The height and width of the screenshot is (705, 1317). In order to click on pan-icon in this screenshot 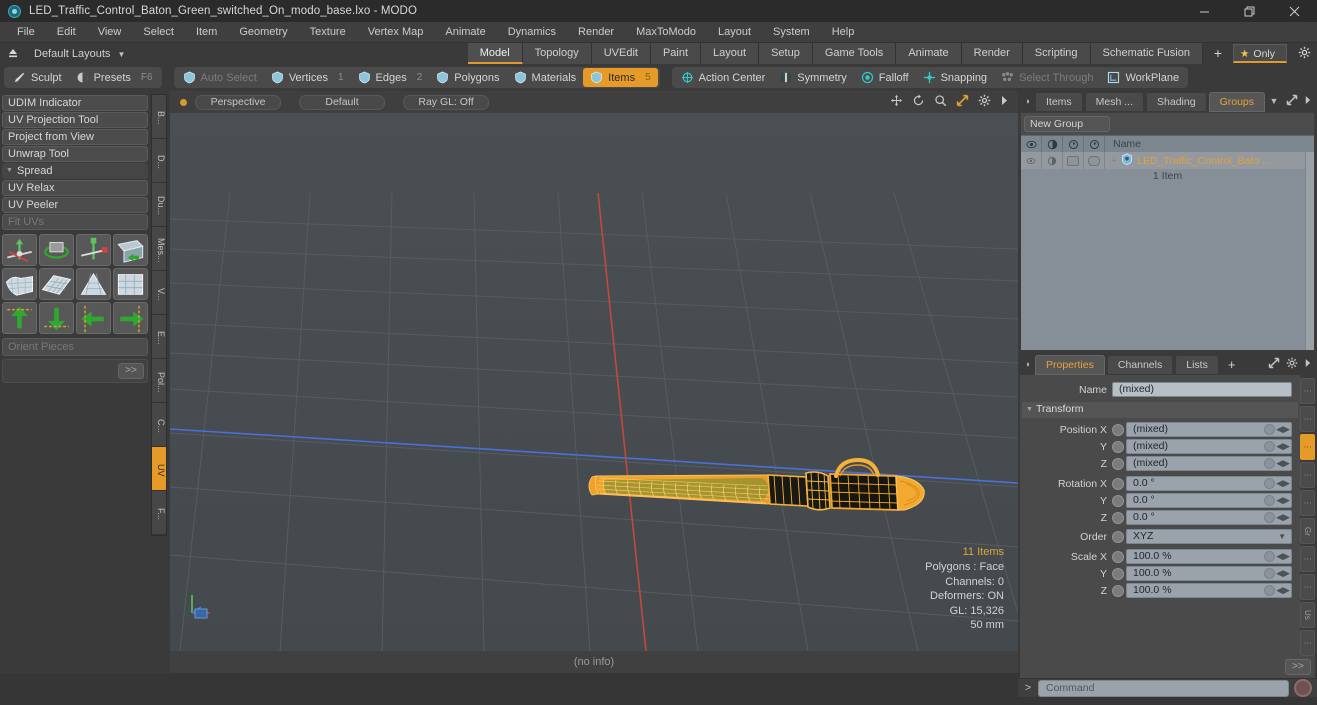, I will do `click(896, 100)`.